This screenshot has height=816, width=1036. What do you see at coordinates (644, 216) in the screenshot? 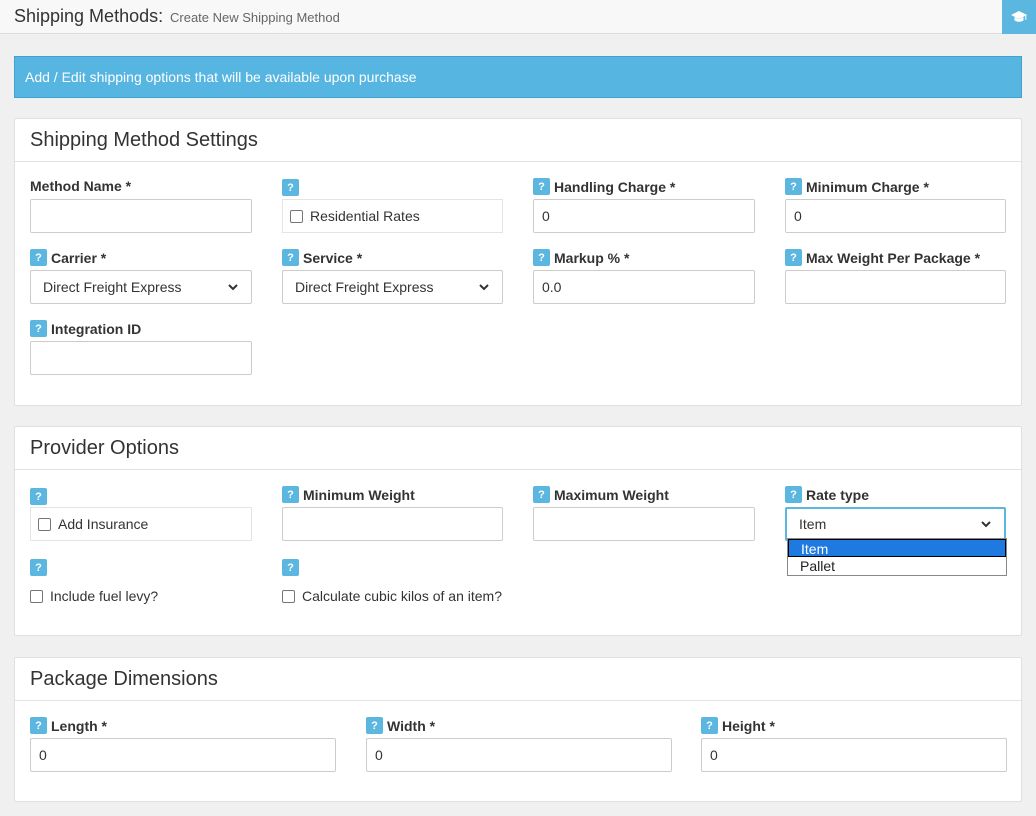
I see `handling-charge-input: 0` at bounding box center [644, 216].